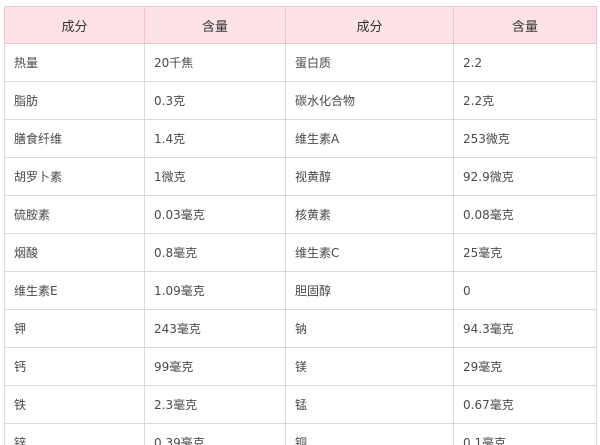  I want to click on amount-cell: 94.3毫克, so click(525, 328).